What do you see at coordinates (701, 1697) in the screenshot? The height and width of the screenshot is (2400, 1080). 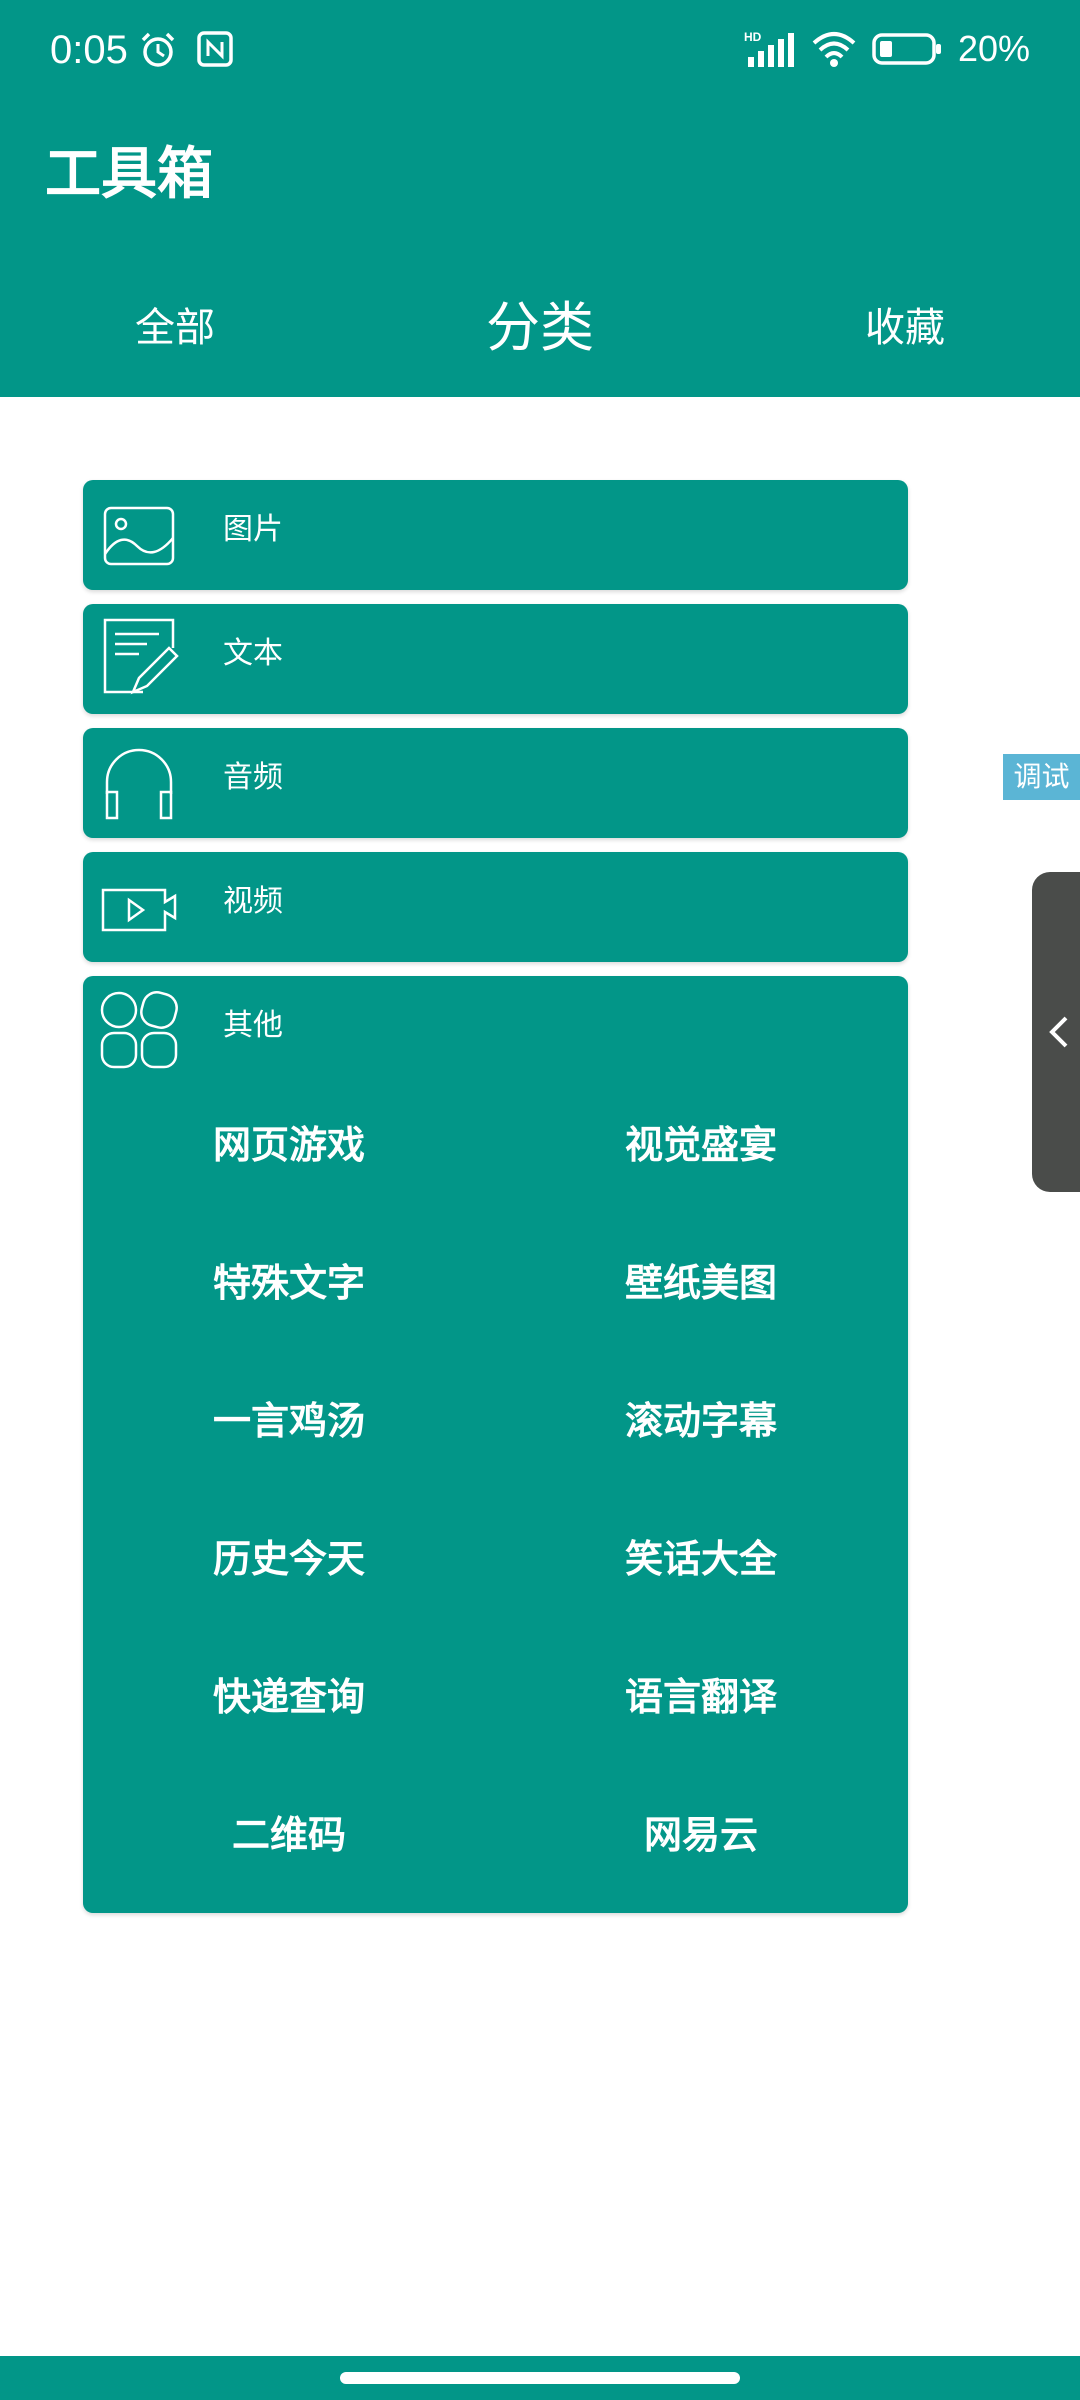 I see `sub-item-translation: 语言翻译` at bounding box center [701, 1697].